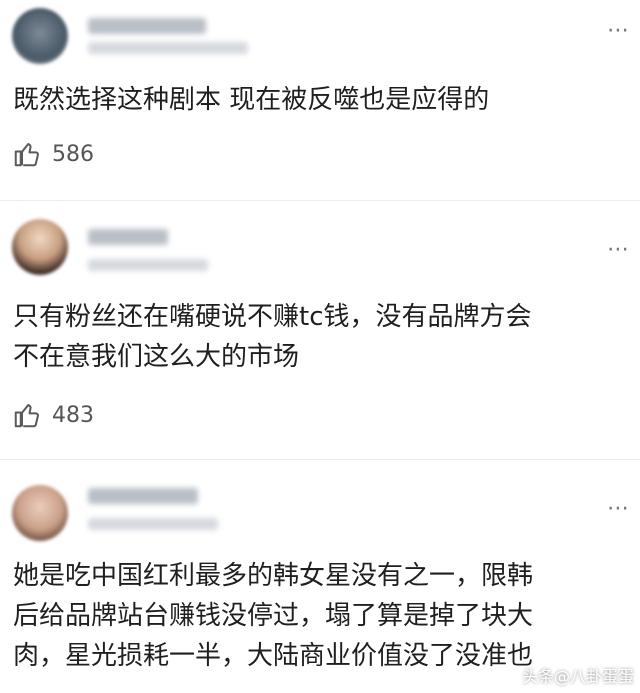 This screenshot has width=640, height=693. I want to click on comment-text: 既然选择这种剧本 现在被反噬也是应得的, so click(251, 100).